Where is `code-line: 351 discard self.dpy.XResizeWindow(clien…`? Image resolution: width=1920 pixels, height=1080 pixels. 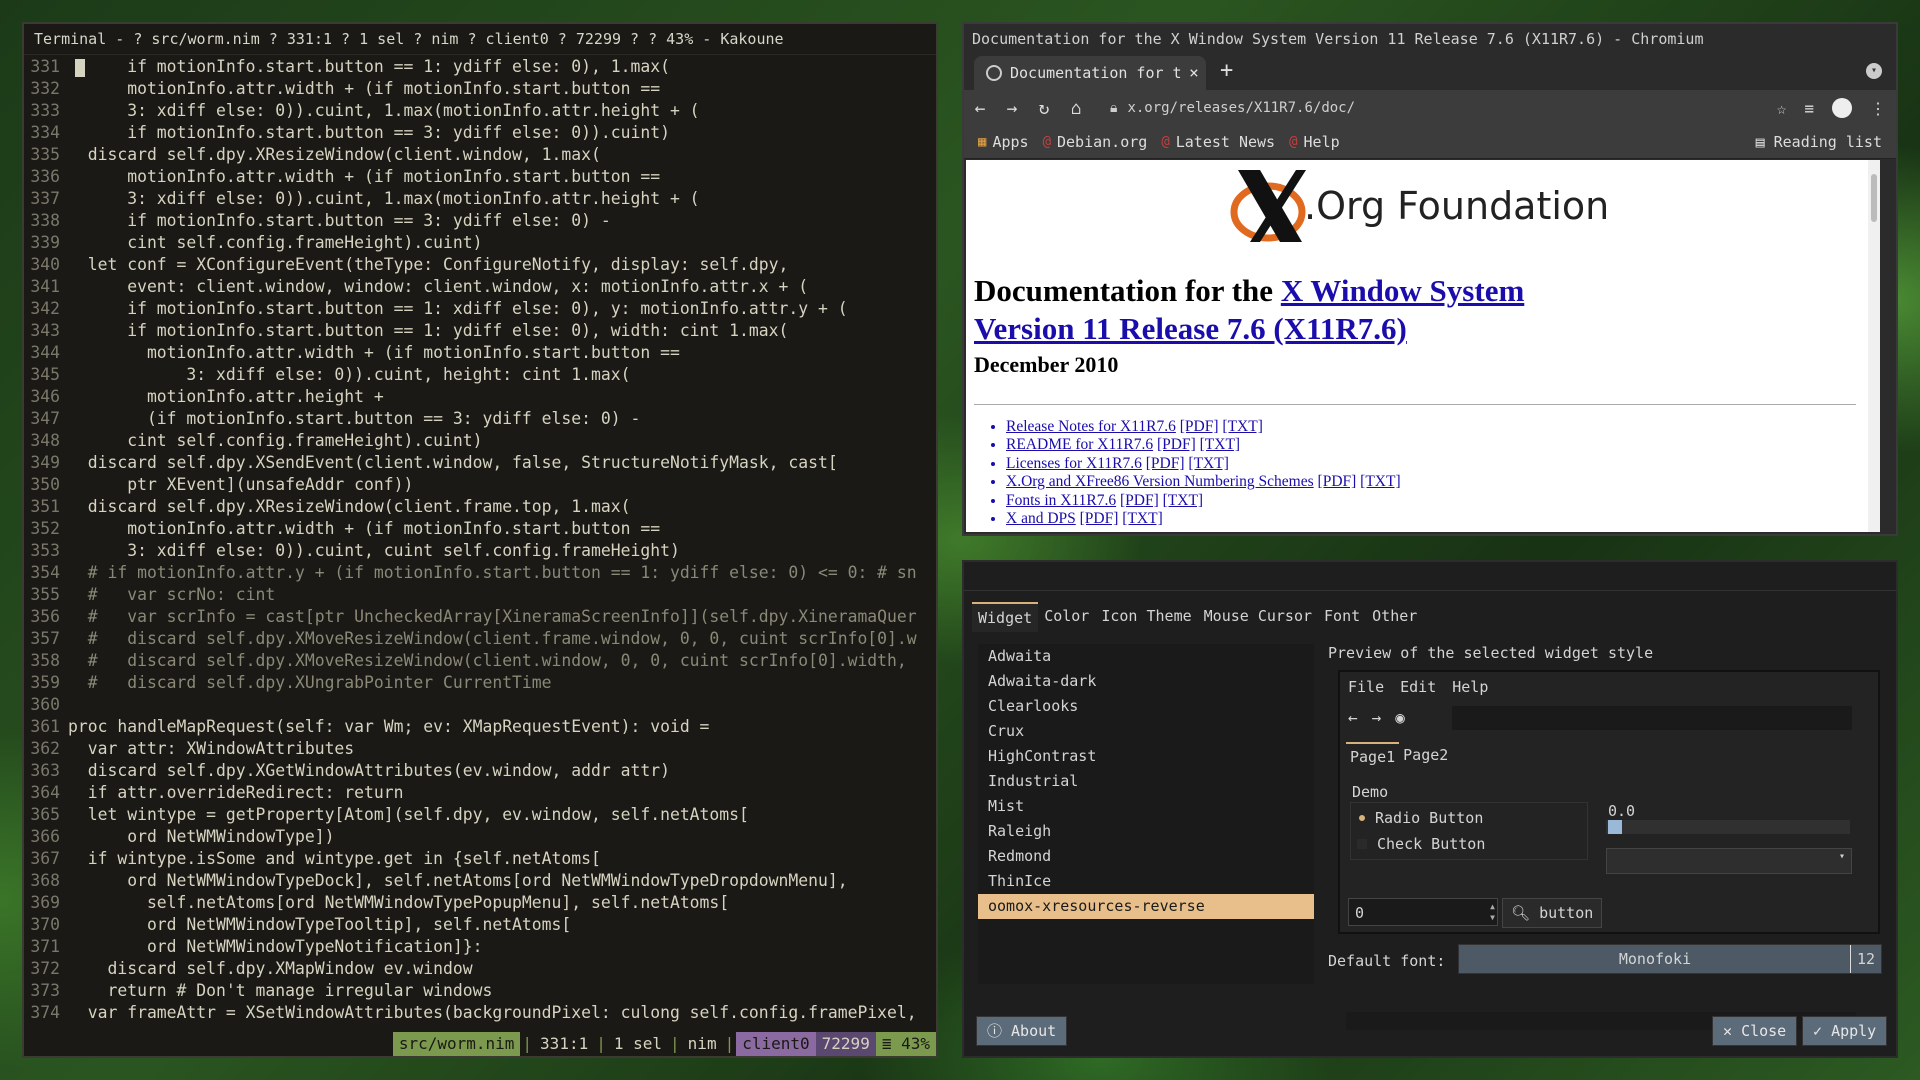 code-line: 351 discard self.dpy.XResizeWindow(clien… is located at coordinates (480, 507).